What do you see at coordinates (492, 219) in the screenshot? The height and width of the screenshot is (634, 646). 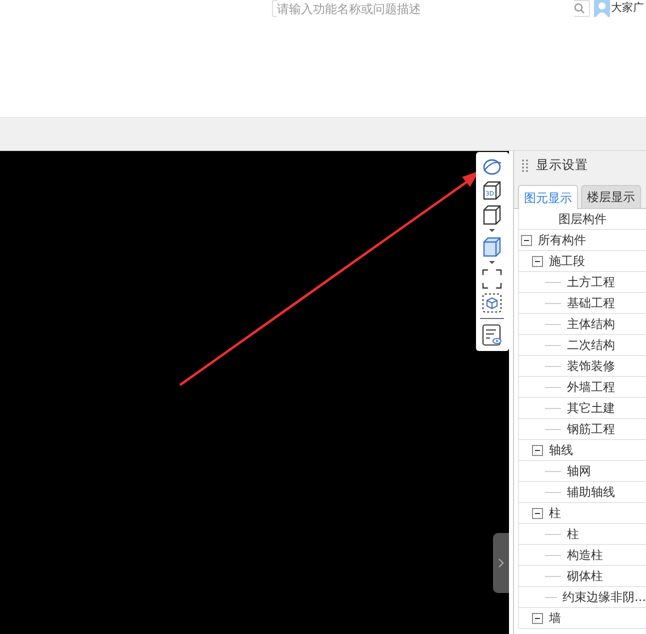 I see `cube-outline-icon` at bounding box center [492, 219].